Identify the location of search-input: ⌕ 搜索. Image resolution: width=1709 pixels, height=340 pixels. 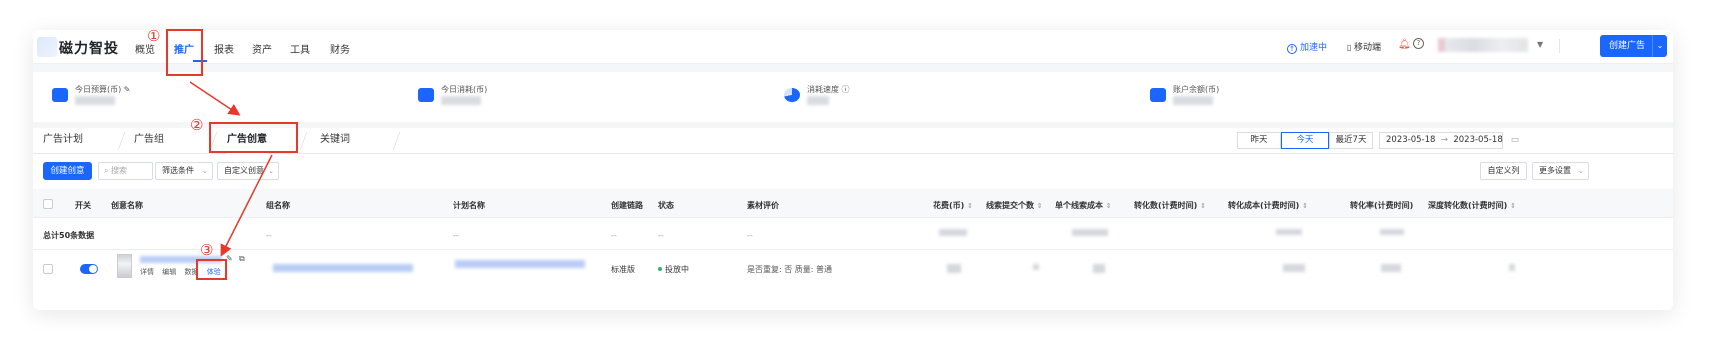
(125, 171).